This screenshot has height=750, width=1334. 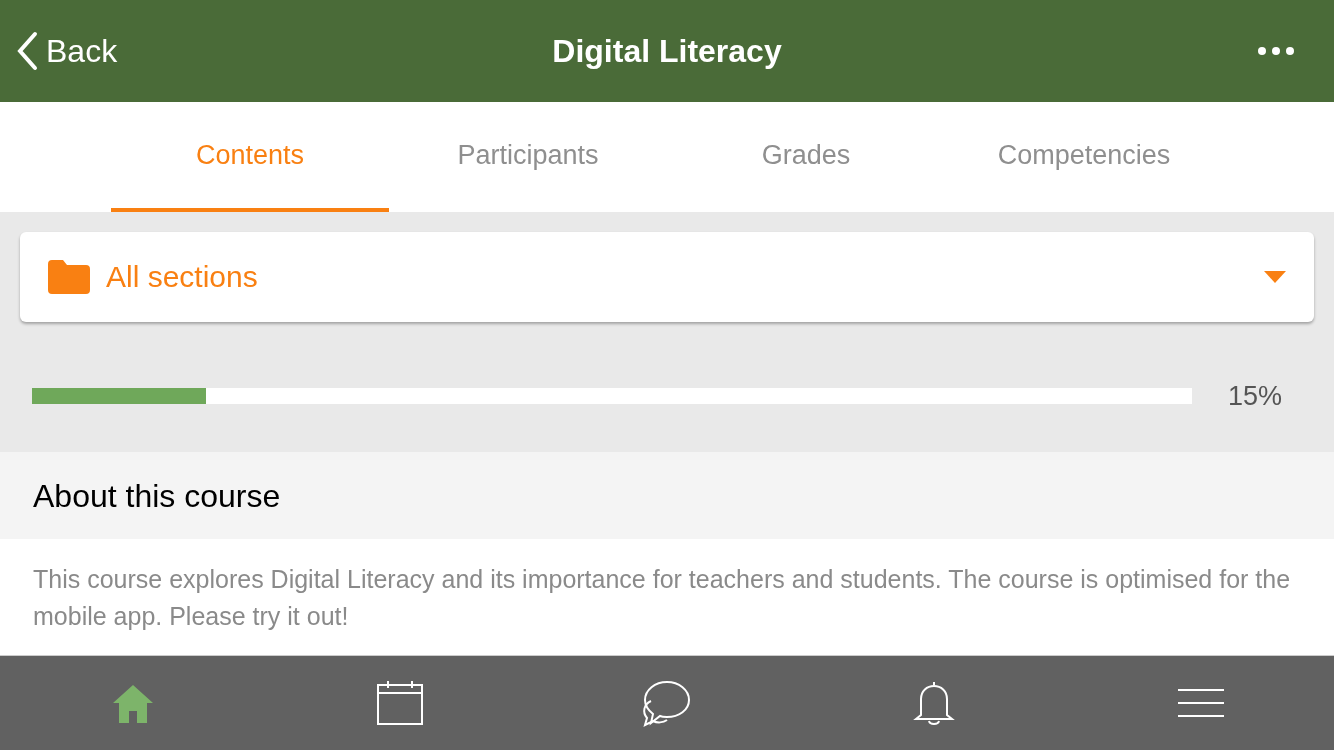 What do you see at coordinates (1084, 157) in the screenshot?
I see `tab: Competencies` at bounding box center [1084, 157].